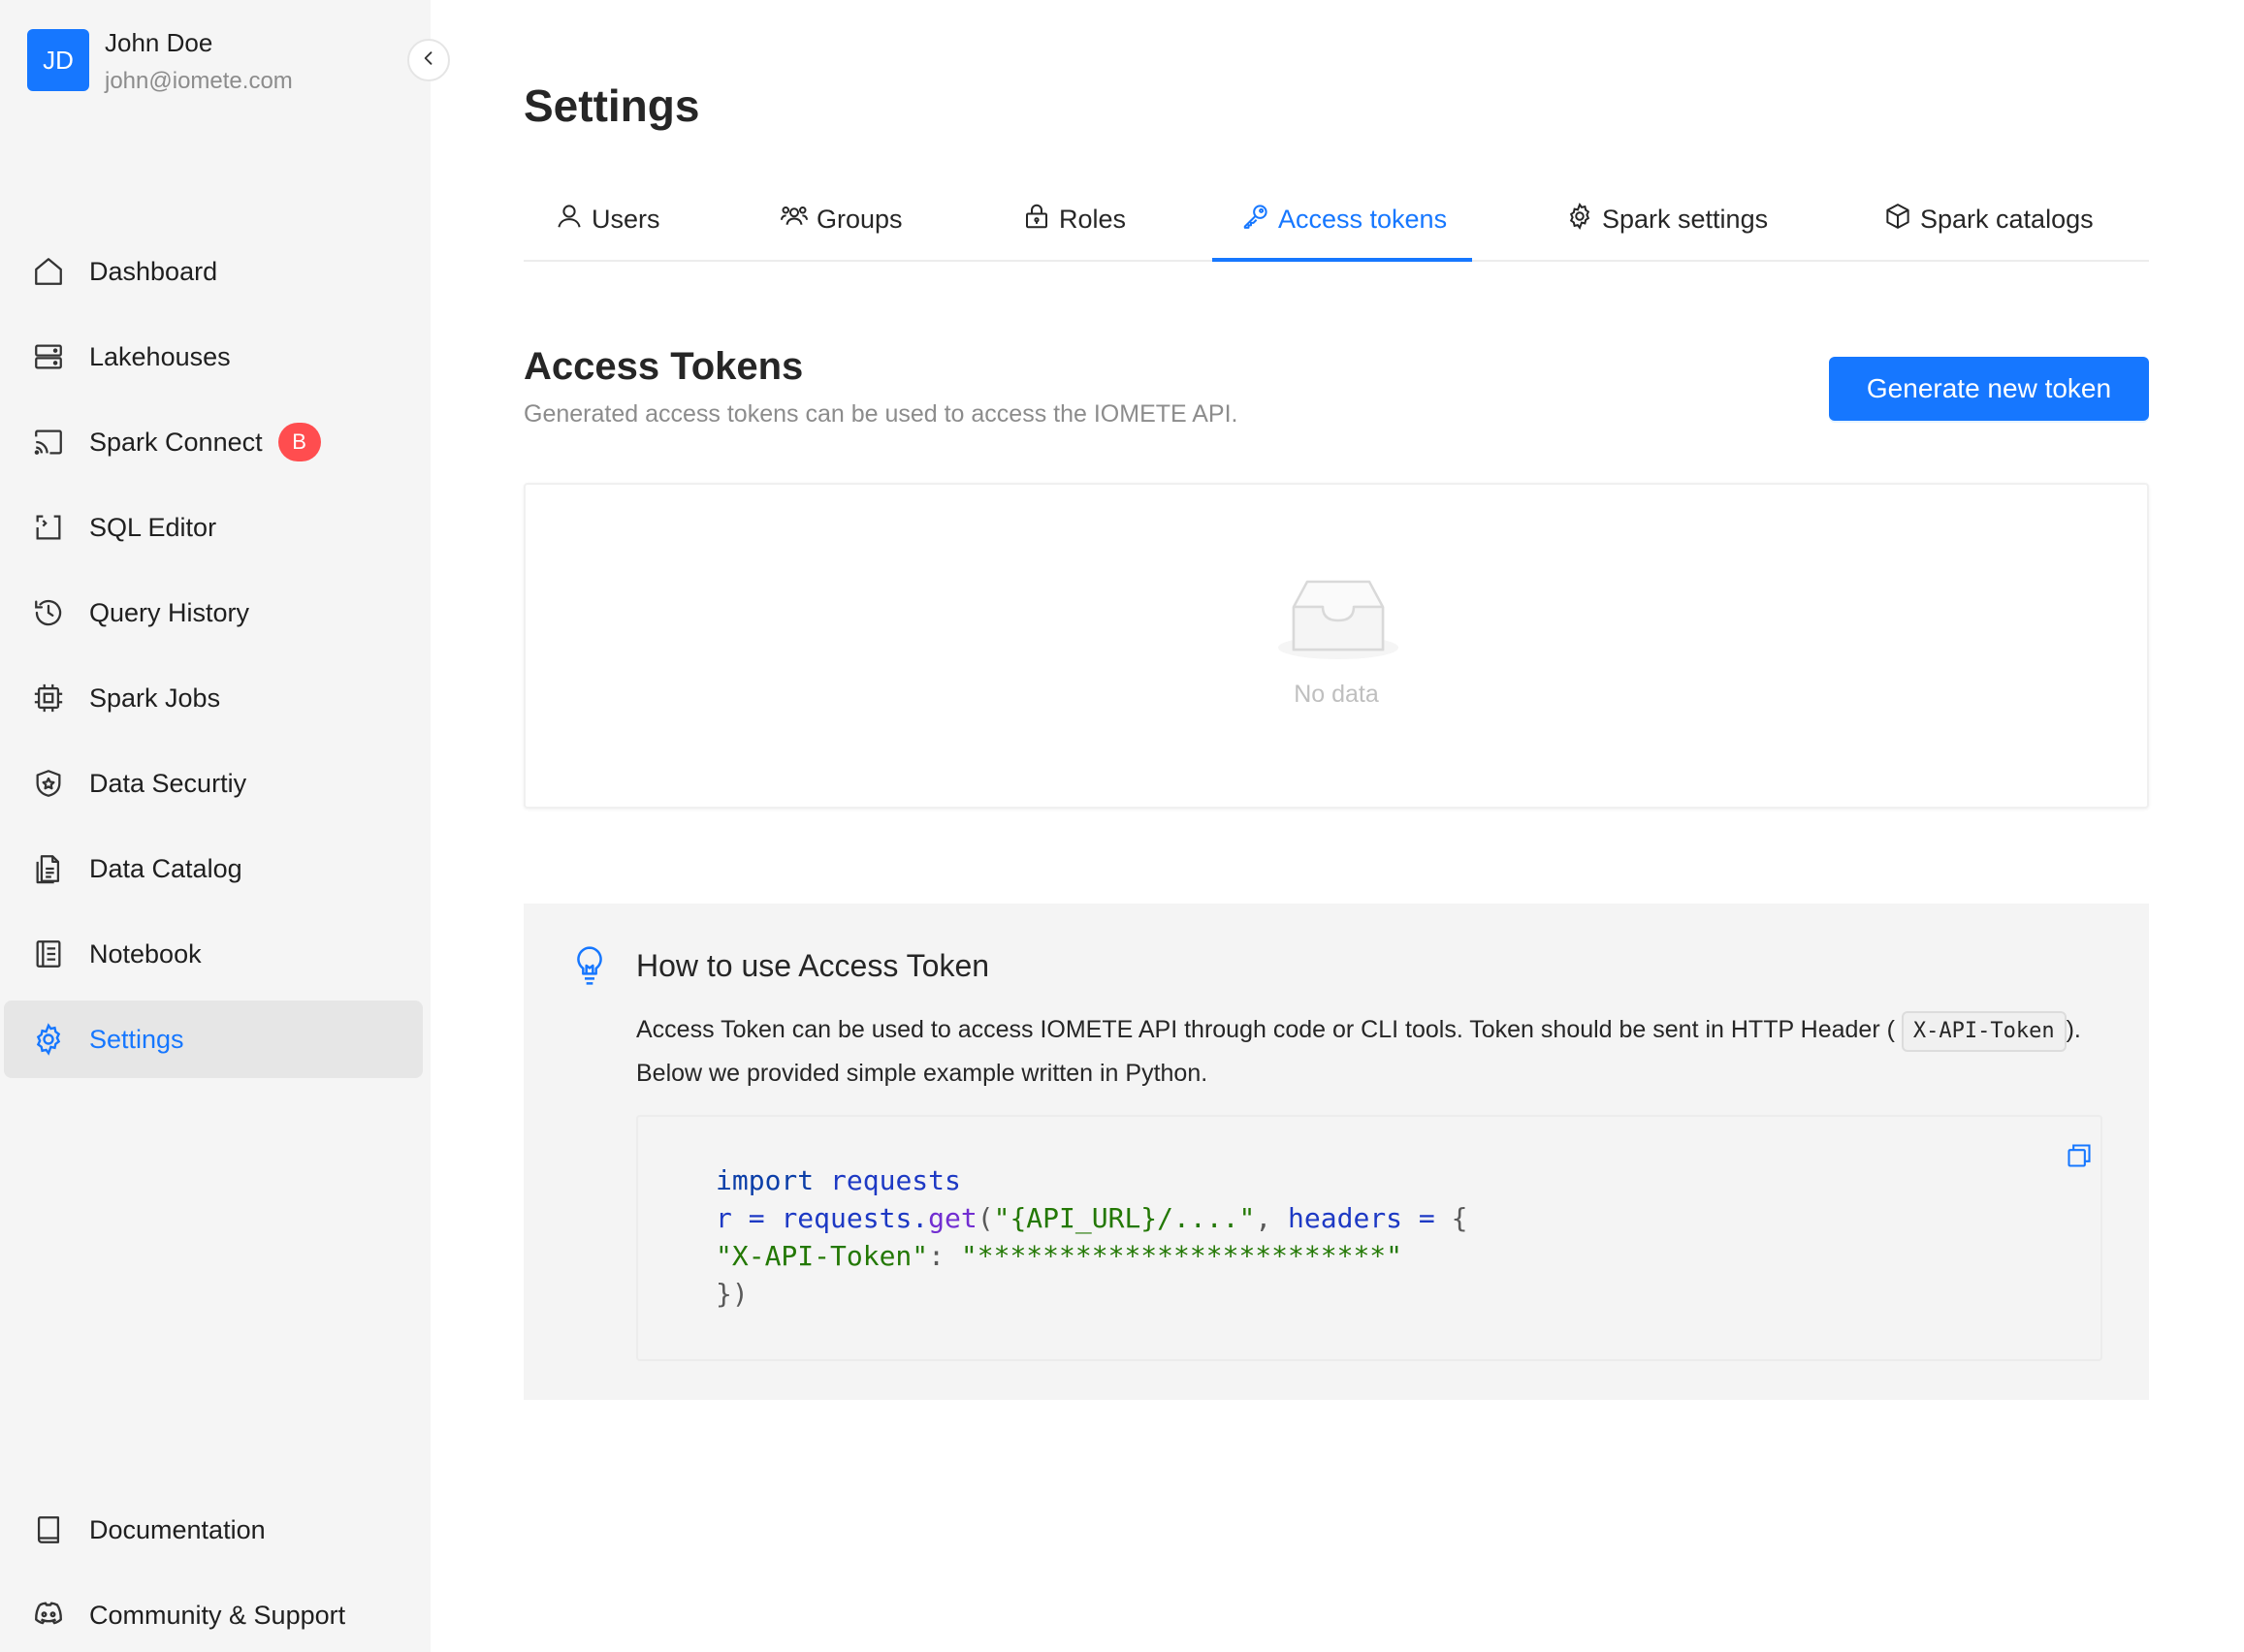  What do you see at coordinates (48, 613) in the screenshot?
I see `history-icon` at bounding box center [48, 613].